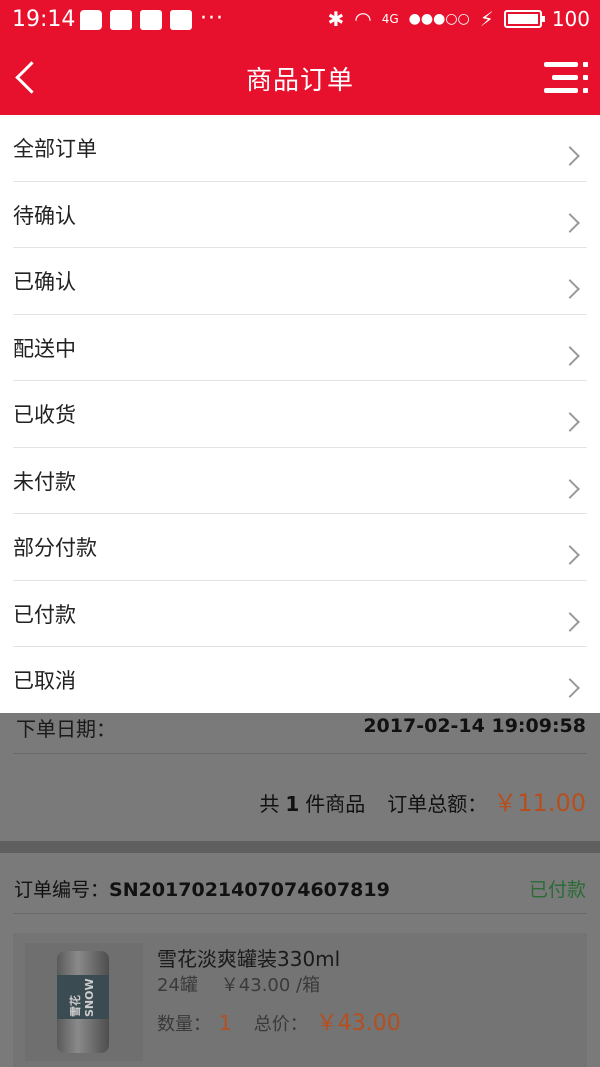 The image size is (600, 1067). Describe the element at coordinates (557, 890) in the screenshot. I see `order-status-badge: 已付款` at that location.